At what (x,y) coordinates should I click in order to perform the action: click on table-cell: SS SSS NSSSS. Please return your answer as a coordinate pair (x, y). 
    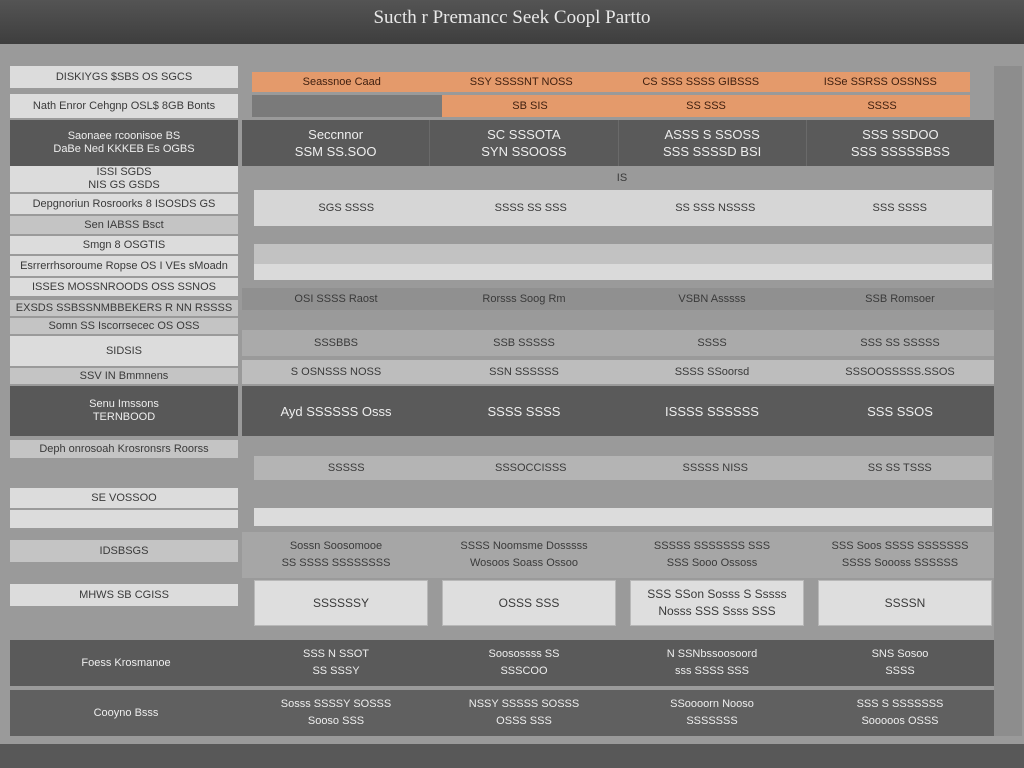
    Looking at the image, I should click on (715, 208).